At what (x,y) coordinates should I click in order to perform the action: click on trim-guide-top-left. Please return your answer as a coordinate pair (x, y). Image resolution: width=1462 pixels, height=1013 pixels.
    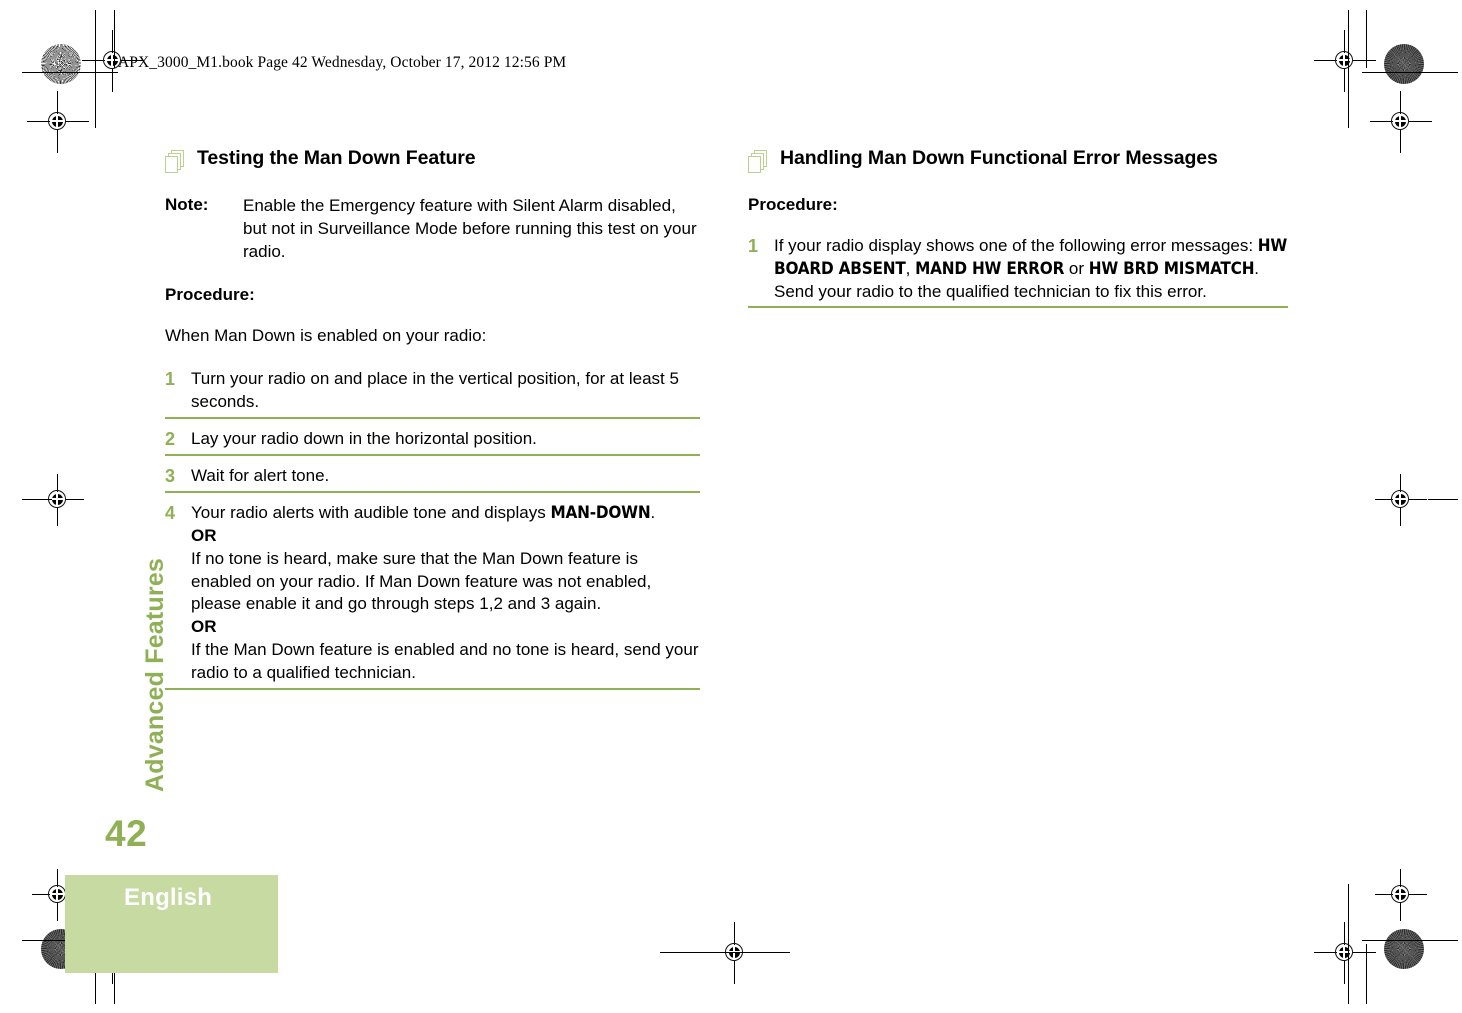
    Looking at the image, I should click on (70, 73).